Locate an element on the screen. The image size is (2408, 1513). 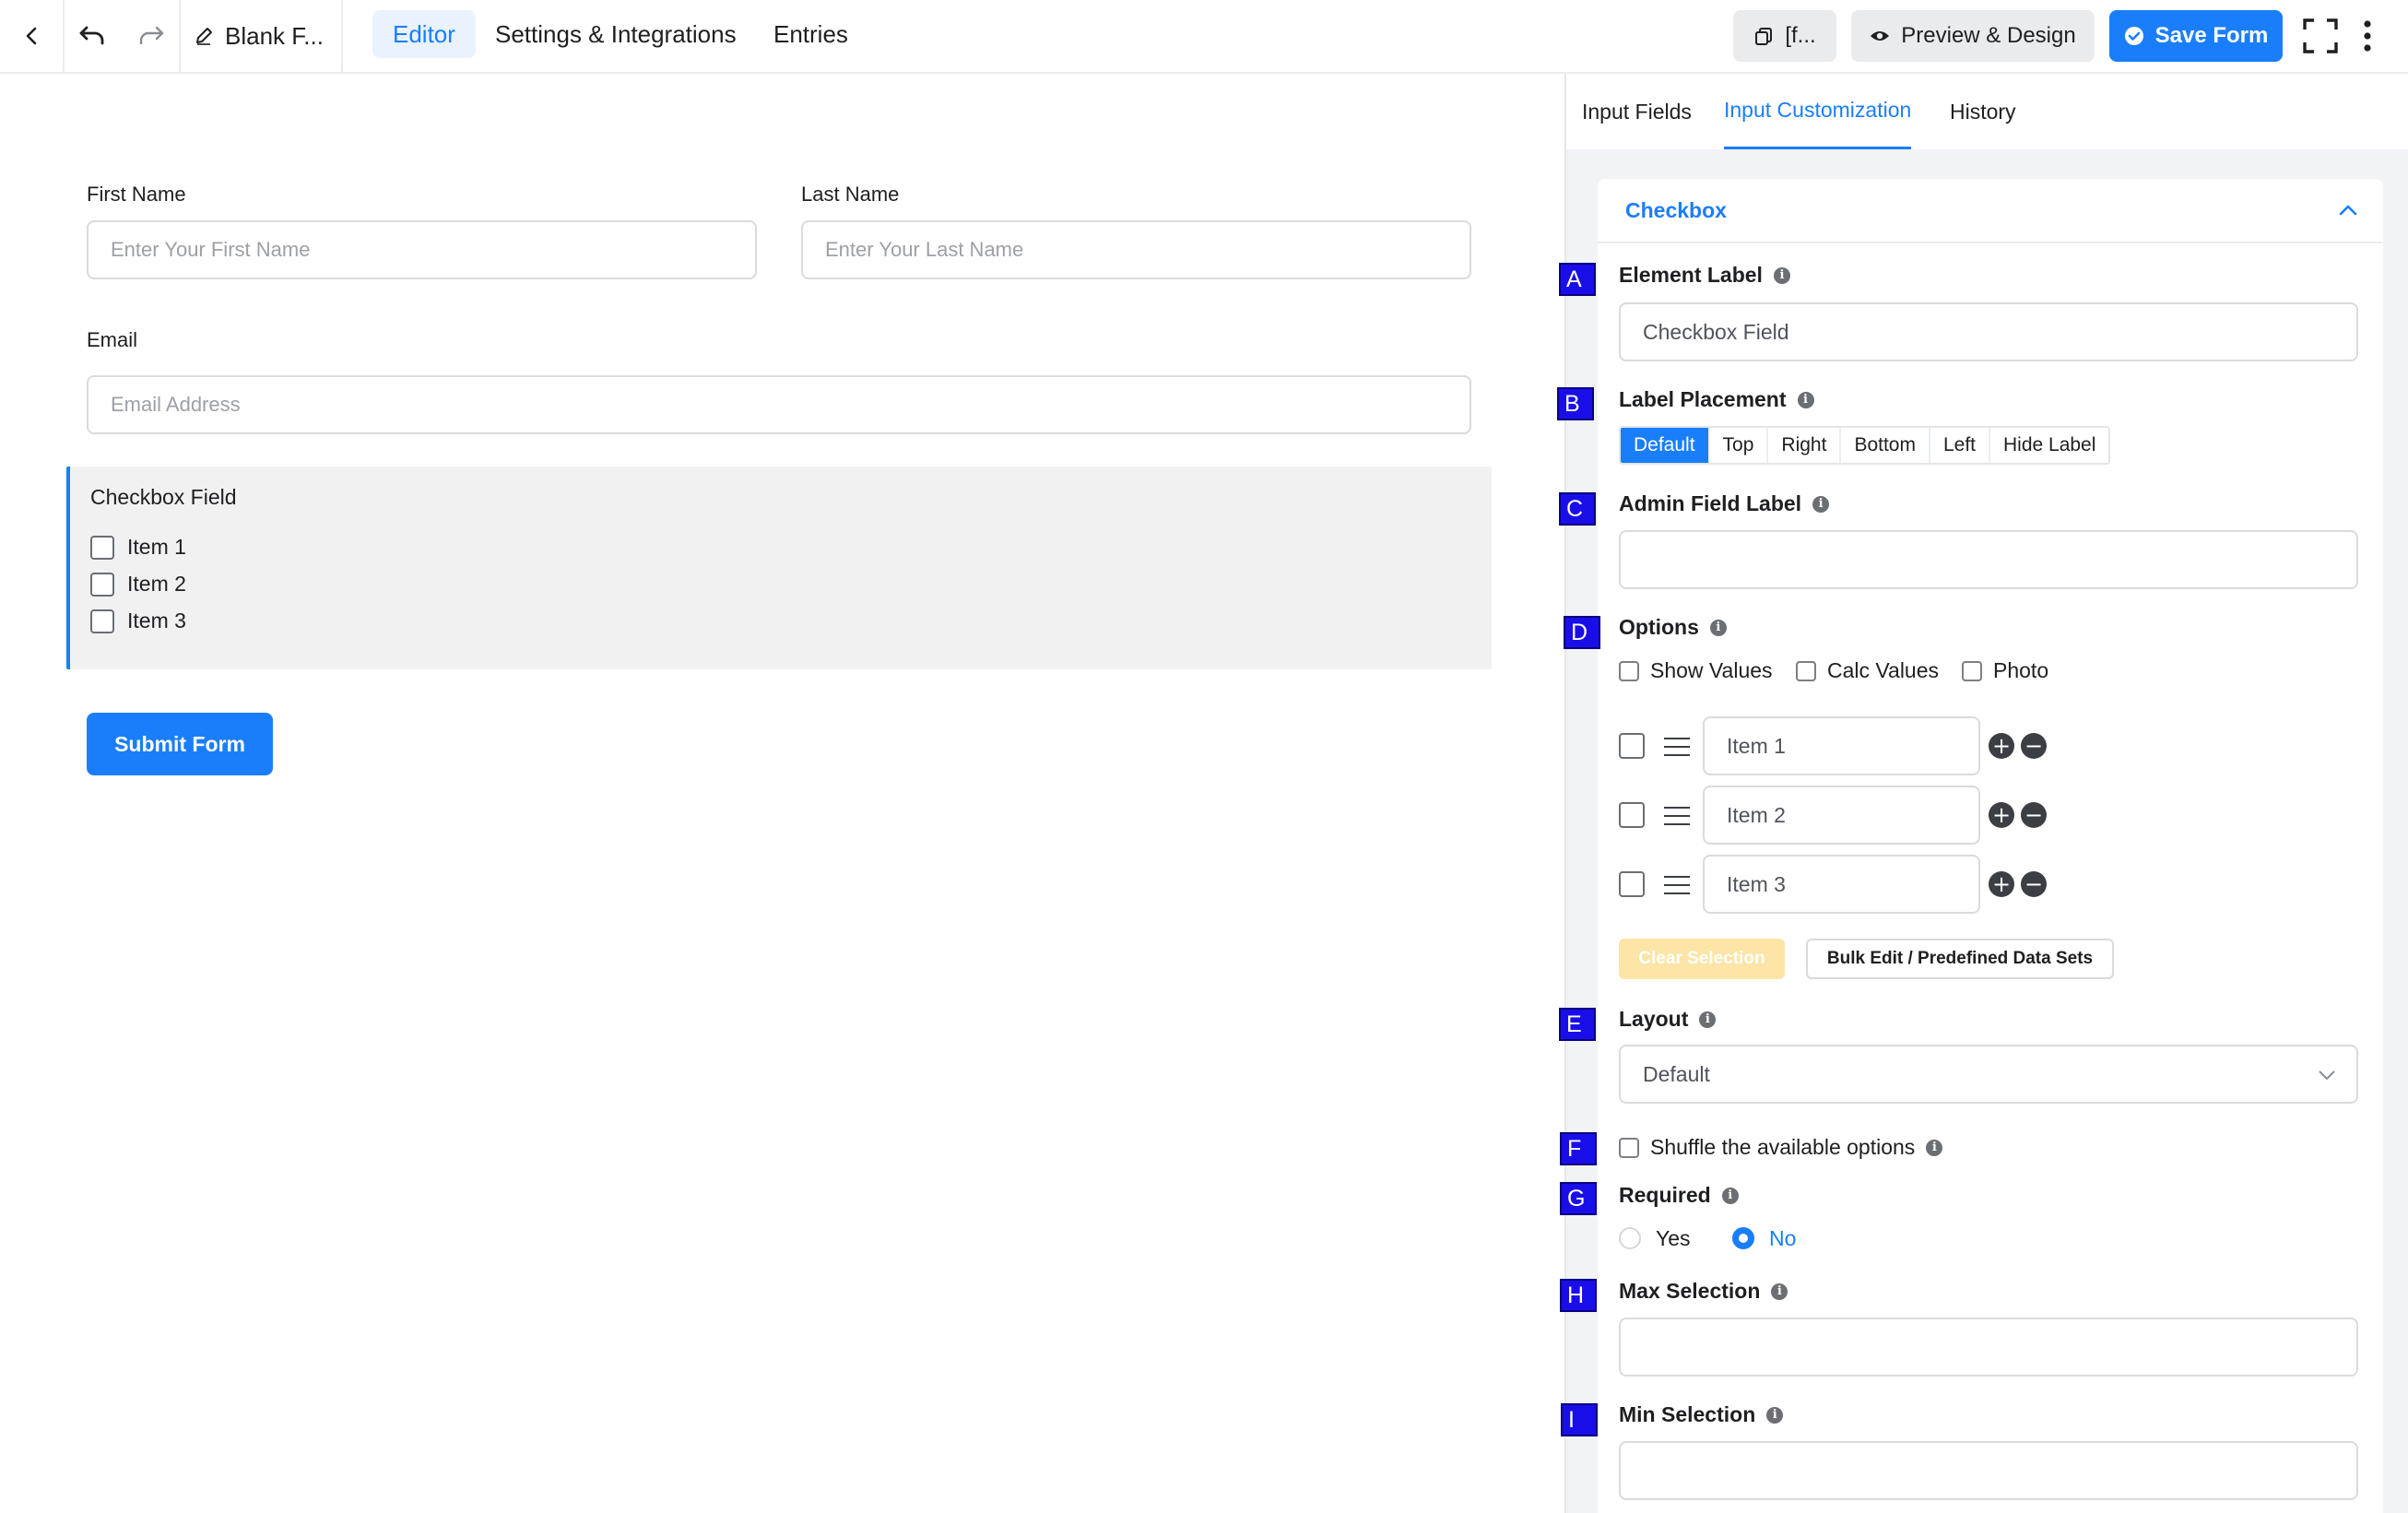
placement-option-default: Default is located at coordinates (1666, 445).